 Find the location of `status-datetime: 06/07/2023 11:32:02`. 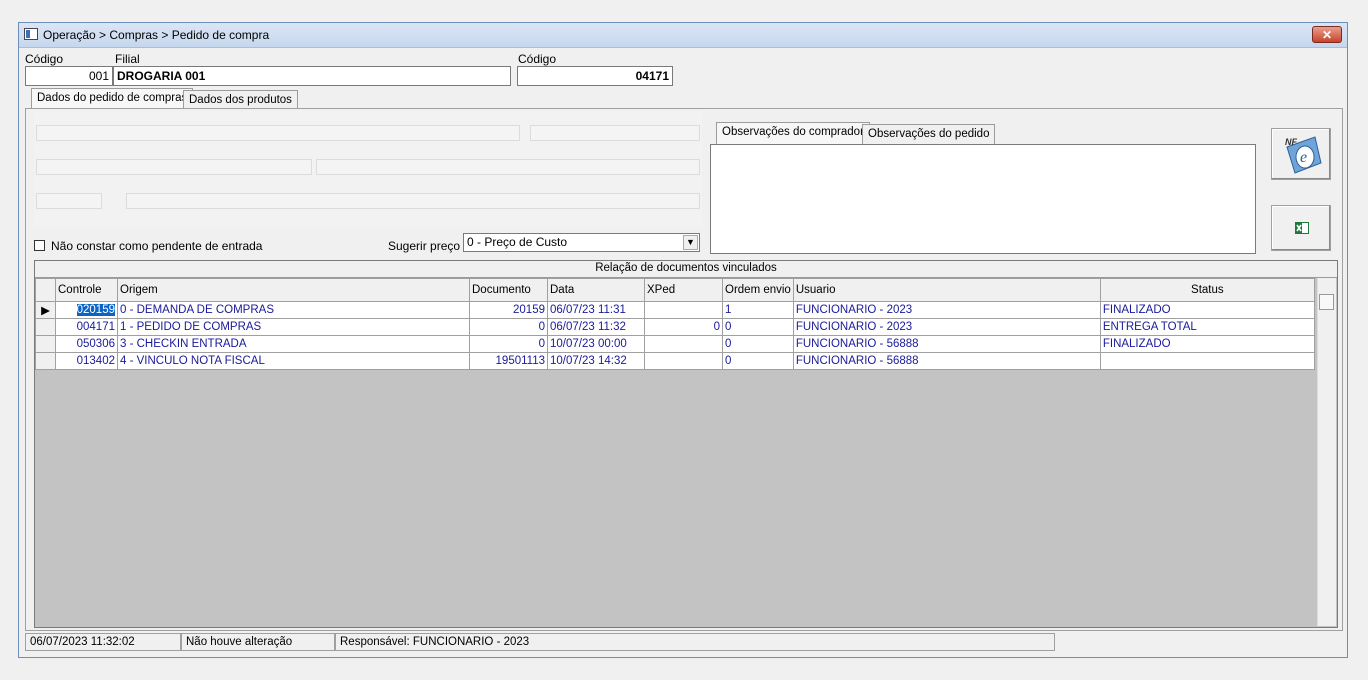

status-datetime: 06/07/2023 11:32:02 is located at coordinates (103, 642).